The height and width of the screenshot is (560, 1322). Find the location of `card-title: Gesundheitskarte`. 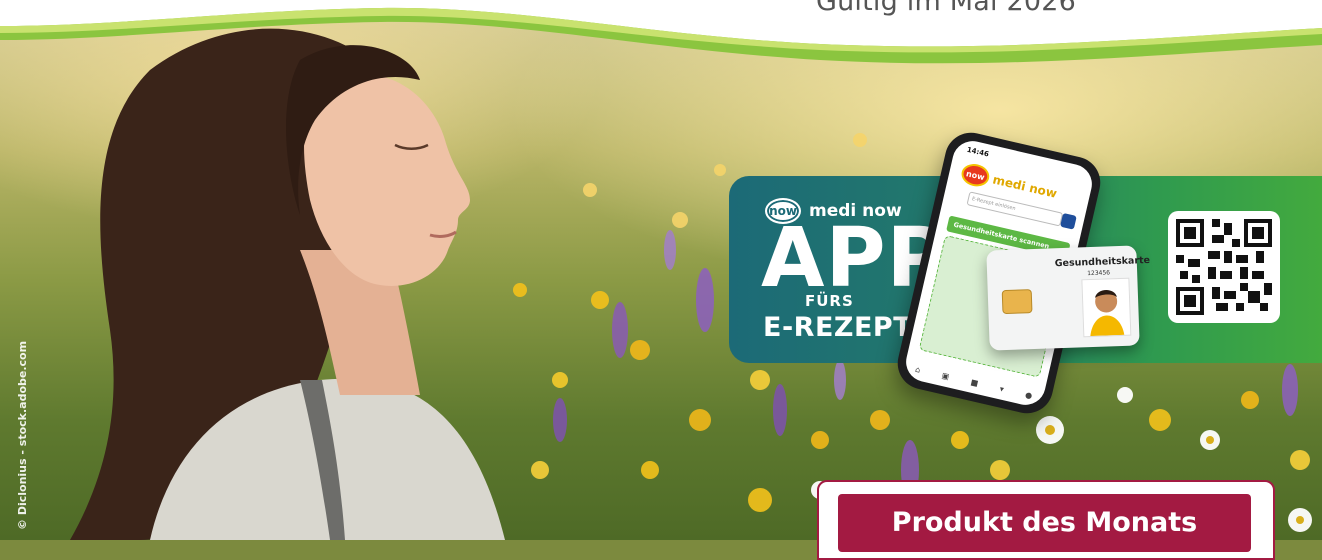

card-title: Gesundheitskarte is located at coordinates (1102, 262).